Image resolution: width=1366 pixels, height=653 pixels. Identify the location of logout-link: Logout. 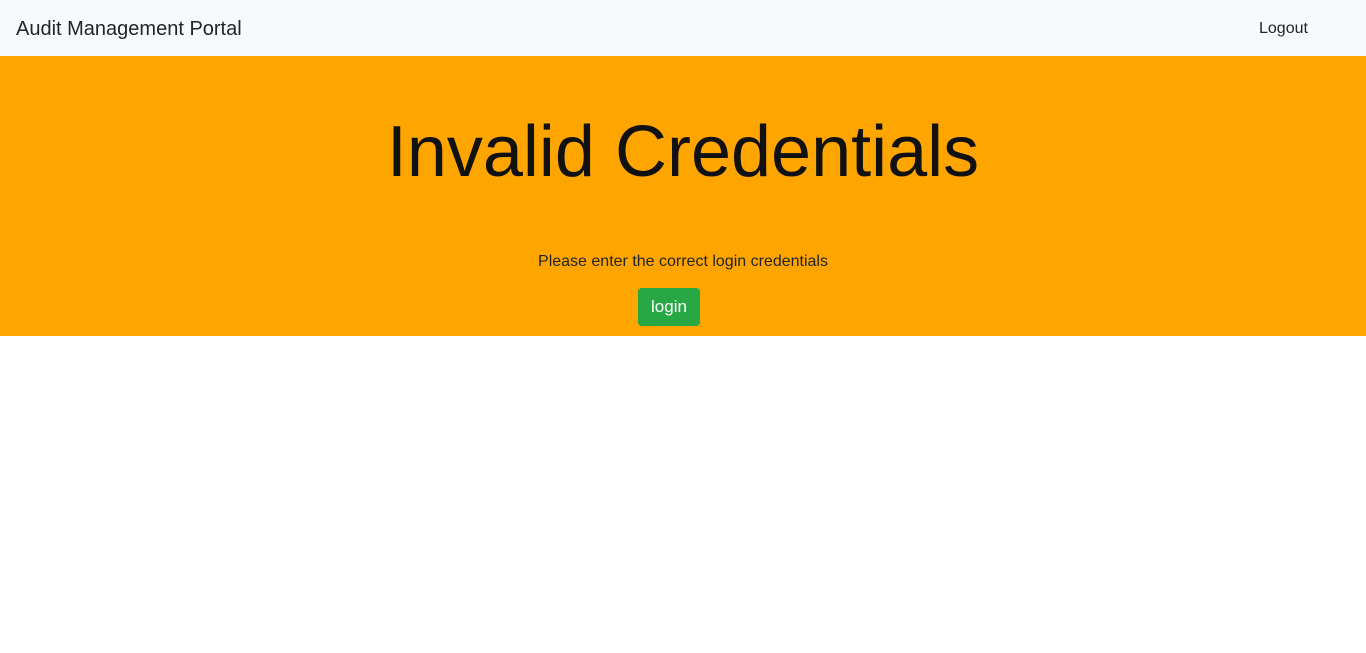
(1283, 29).